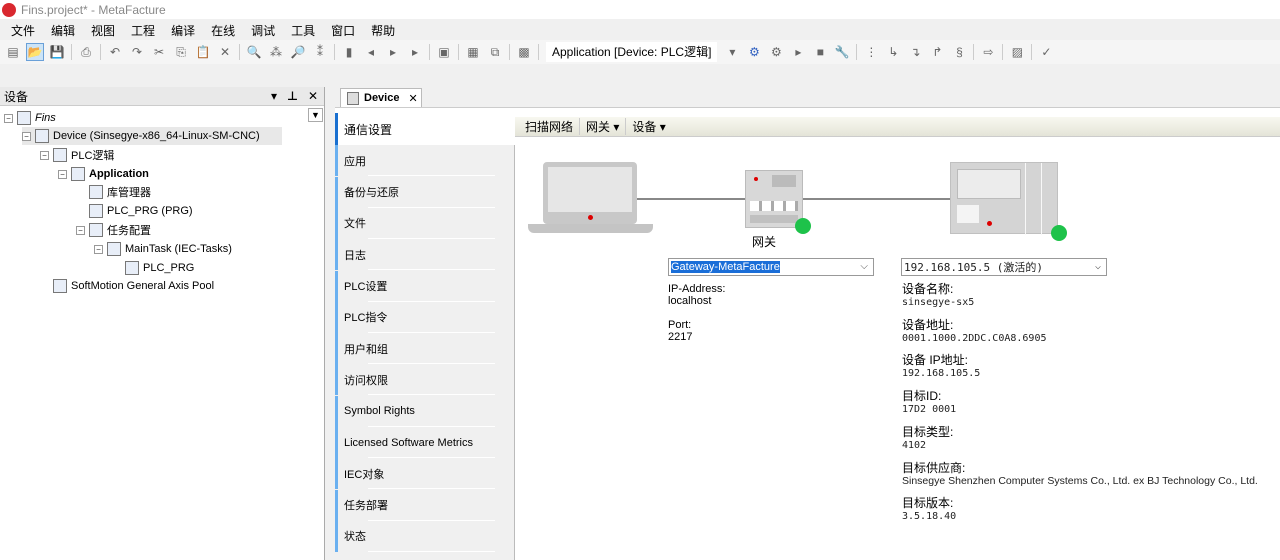 Image resolution: width=1280 pixels, height=560 pixels. I want to click on stop-icon: ■, so click(820, 52).